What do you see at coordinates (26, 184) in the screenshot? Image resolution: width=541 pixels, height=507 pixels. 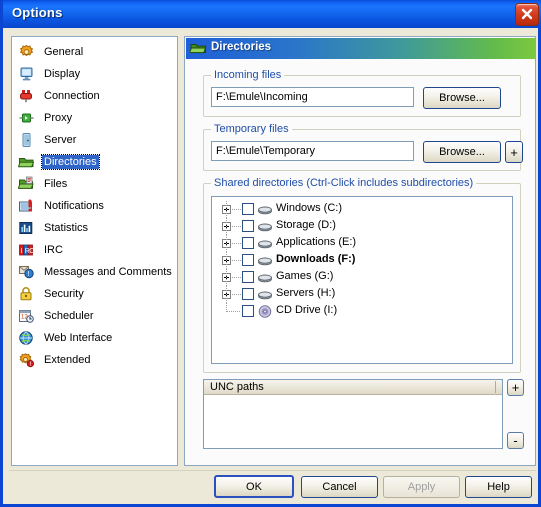 I see `files-icon` at bounding box center [26, 184].